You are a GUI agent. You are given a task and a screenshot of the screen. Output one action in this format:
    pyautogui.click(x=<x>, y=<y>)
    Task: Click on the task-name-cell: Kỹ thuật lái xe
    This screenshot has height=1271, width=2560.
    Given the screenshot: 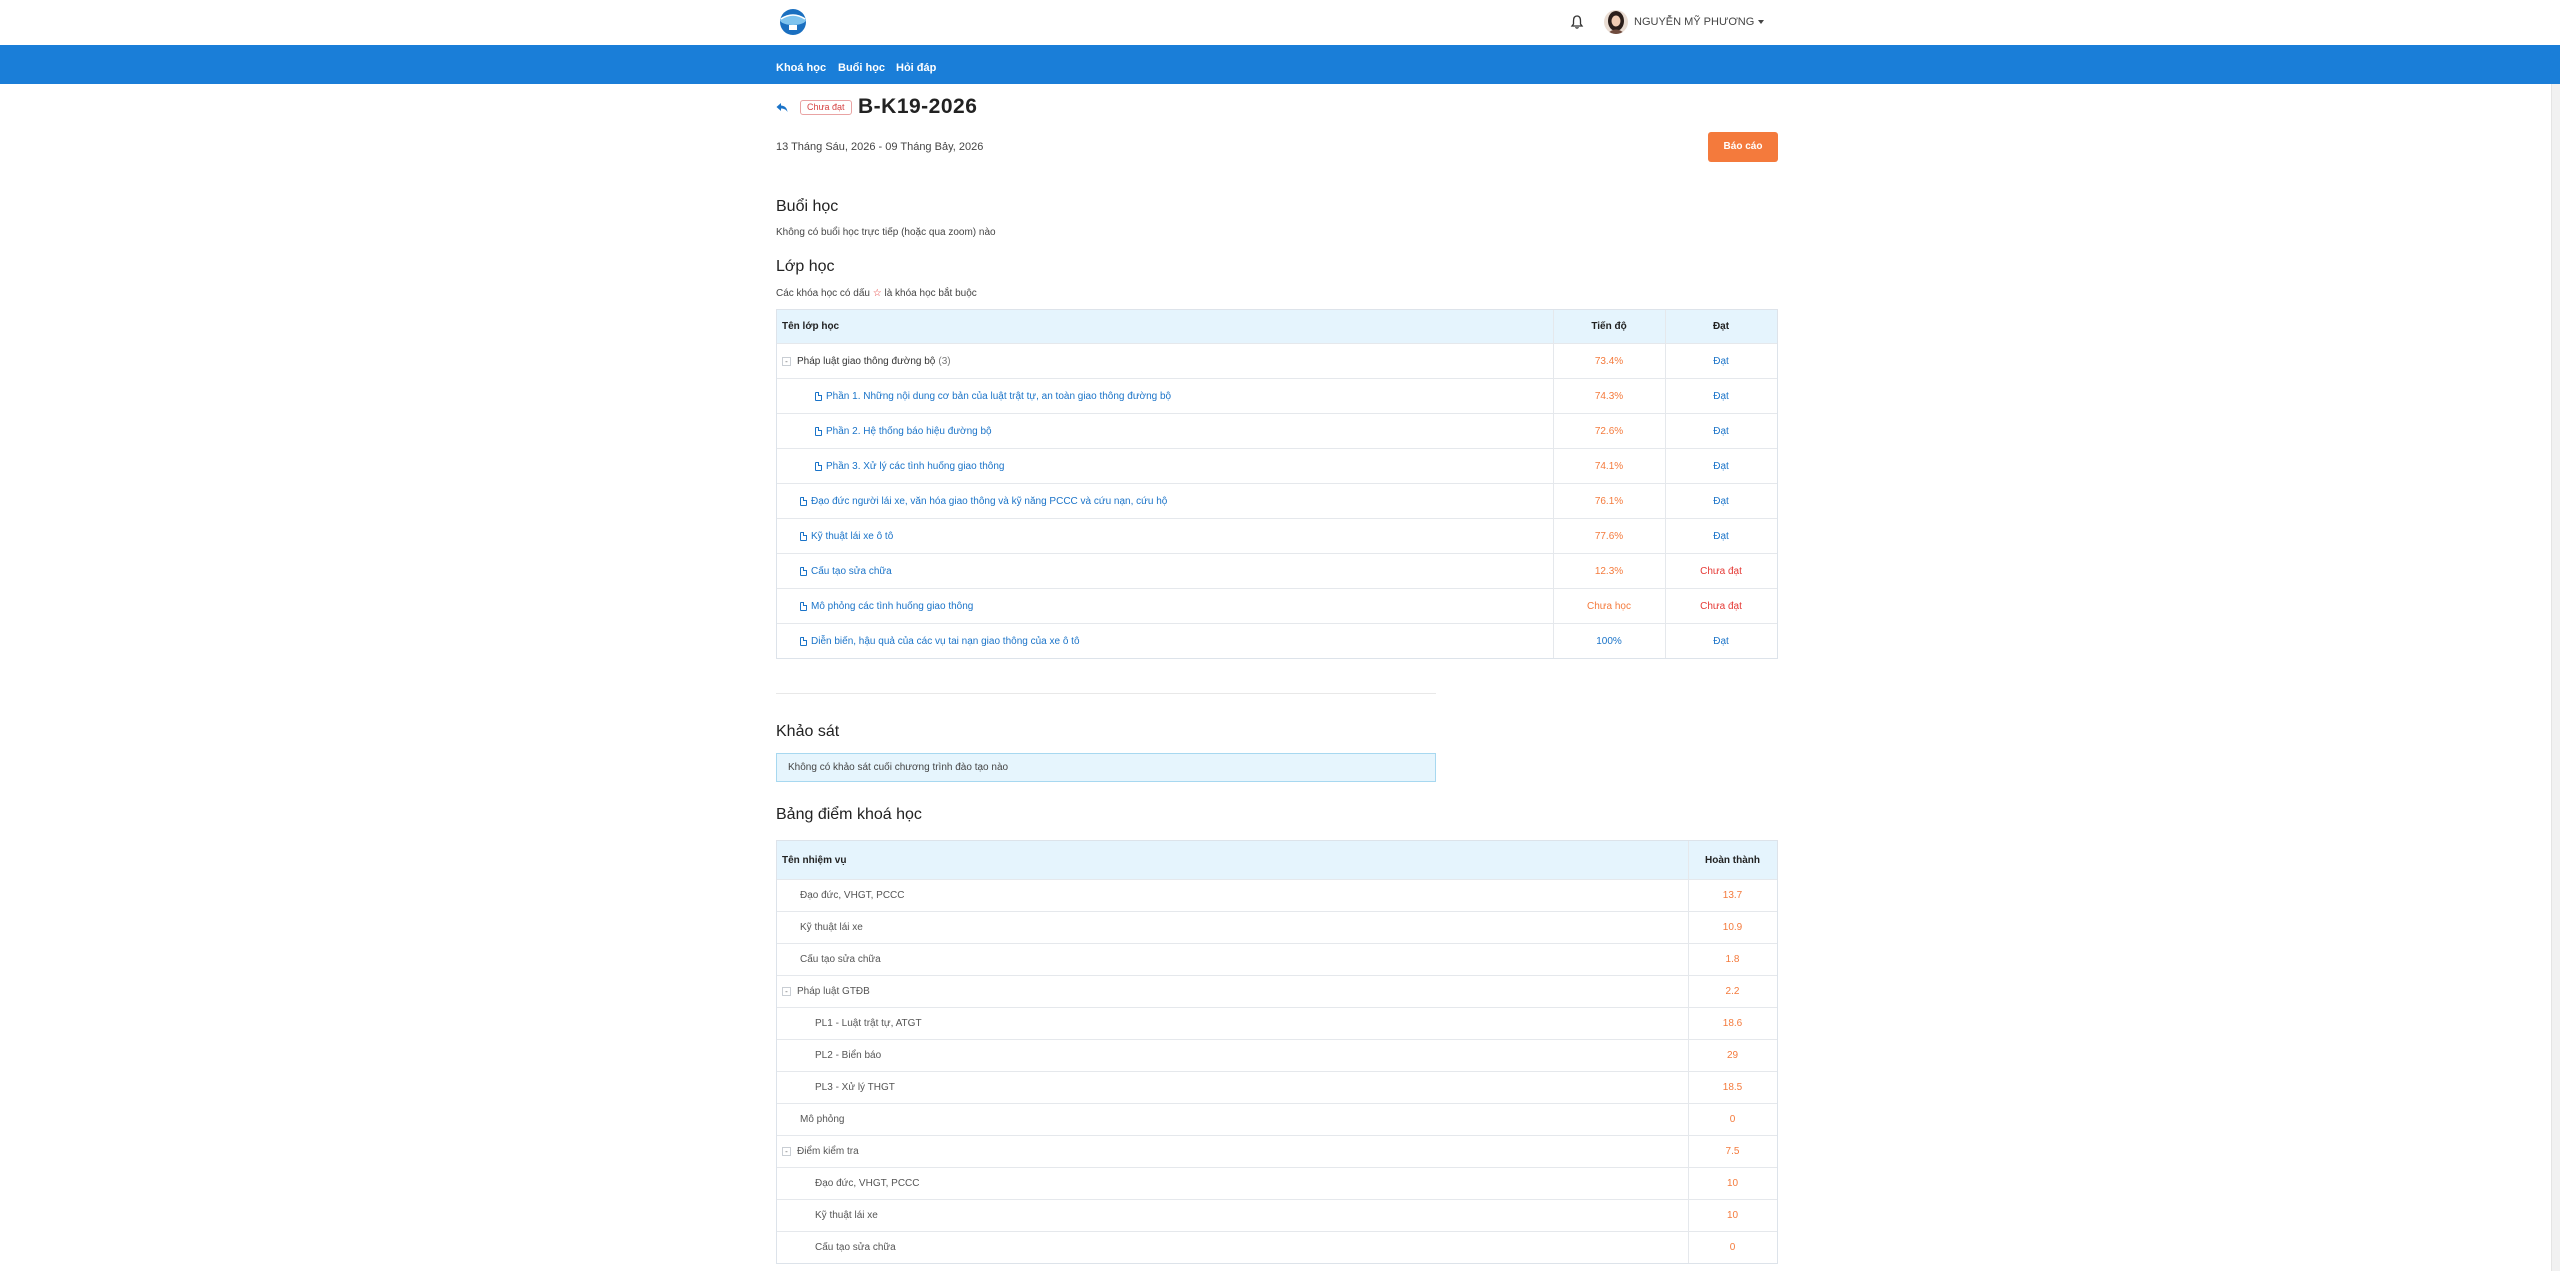 What is the action you would take?
    pyautogui.click(x=831, y=927)
    